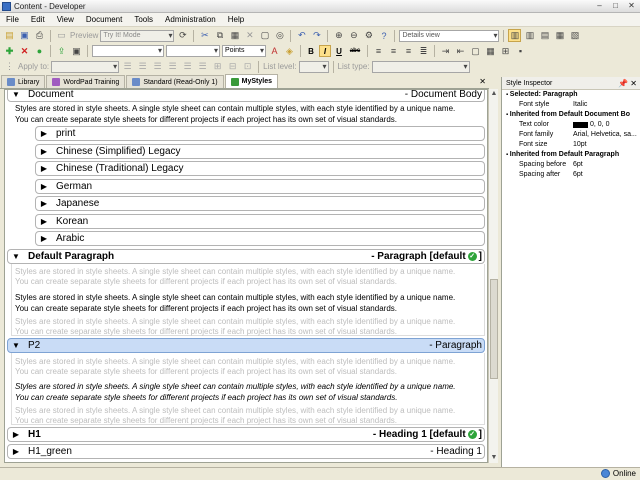  Describe the element at coordinates (234, 35) in the screenshot. I see `paste-icon: ▦` at that location.